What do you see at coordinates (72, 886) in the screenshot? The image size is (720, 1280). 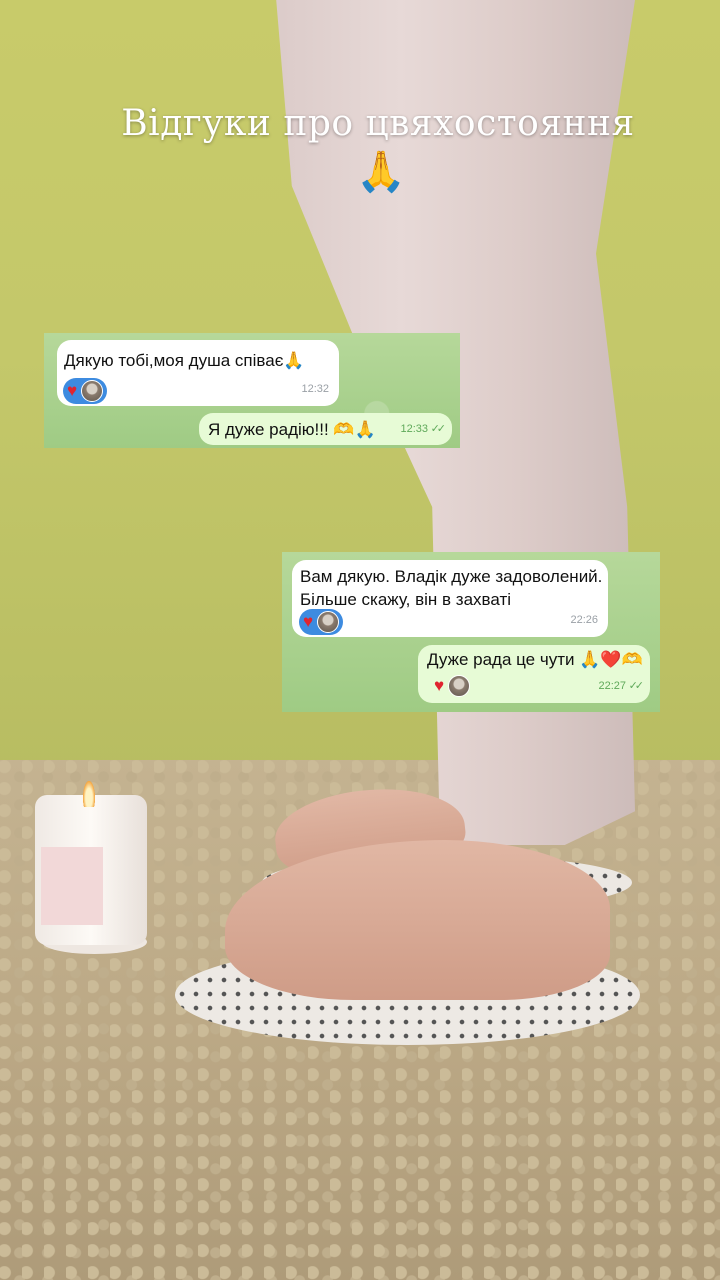 I see `candle-label` at bounding box center [72, 886].